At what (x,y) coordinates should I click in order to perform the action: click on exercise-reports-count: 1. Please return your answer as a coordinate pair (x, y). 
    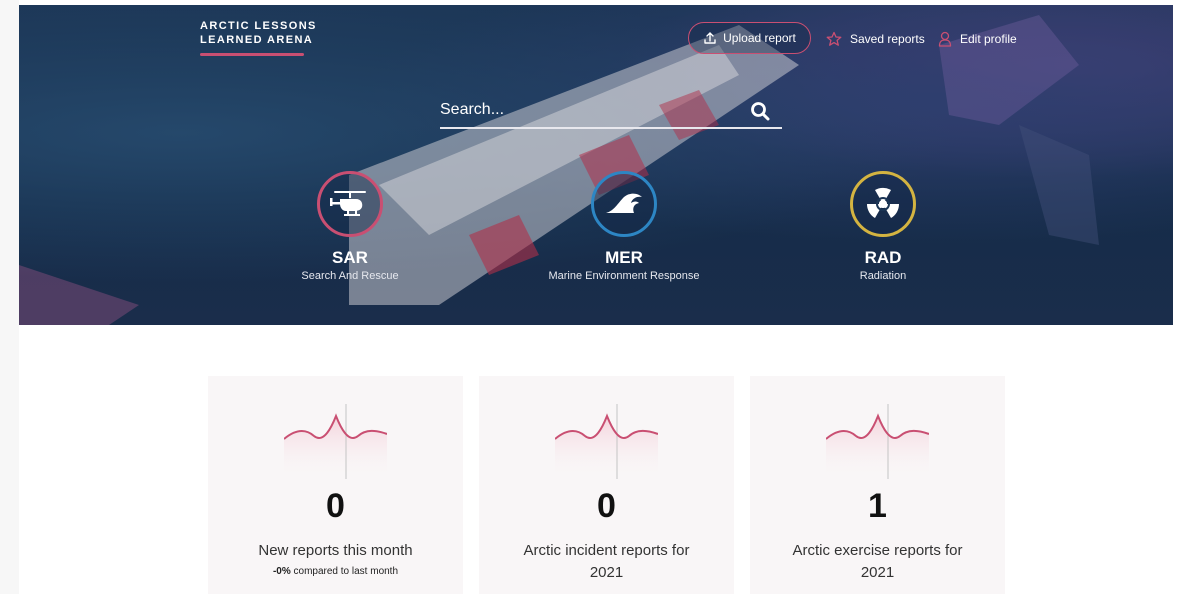
    Looking at the image, I should click on (877, 506).